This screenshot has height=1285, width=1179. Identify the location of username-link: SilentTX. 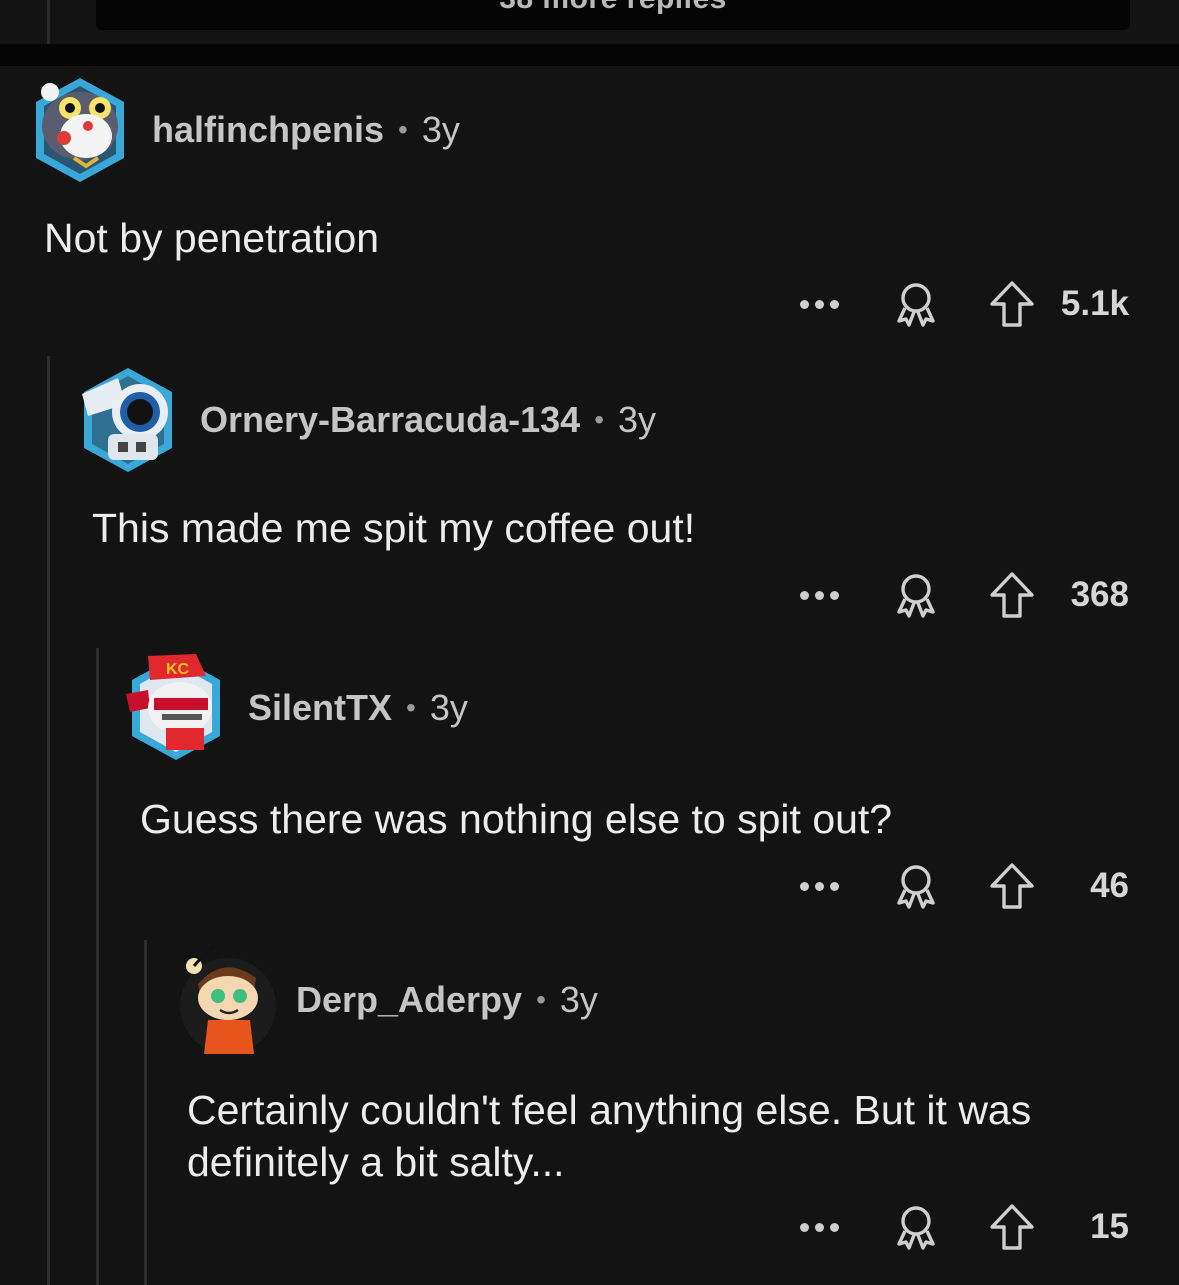
(320, 708).